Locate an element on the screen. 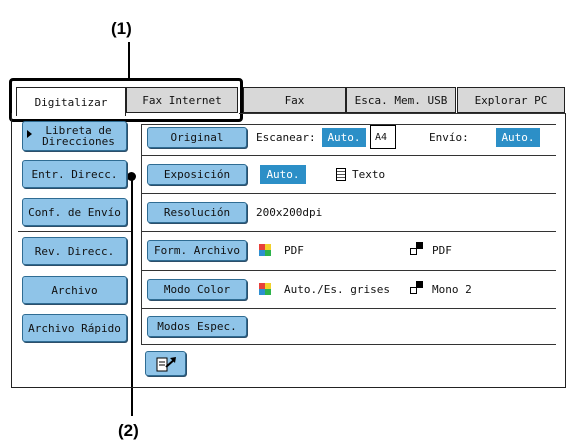 This screenshot has width=570, height=445. original-button: Original is located at coordinates (197, 137).